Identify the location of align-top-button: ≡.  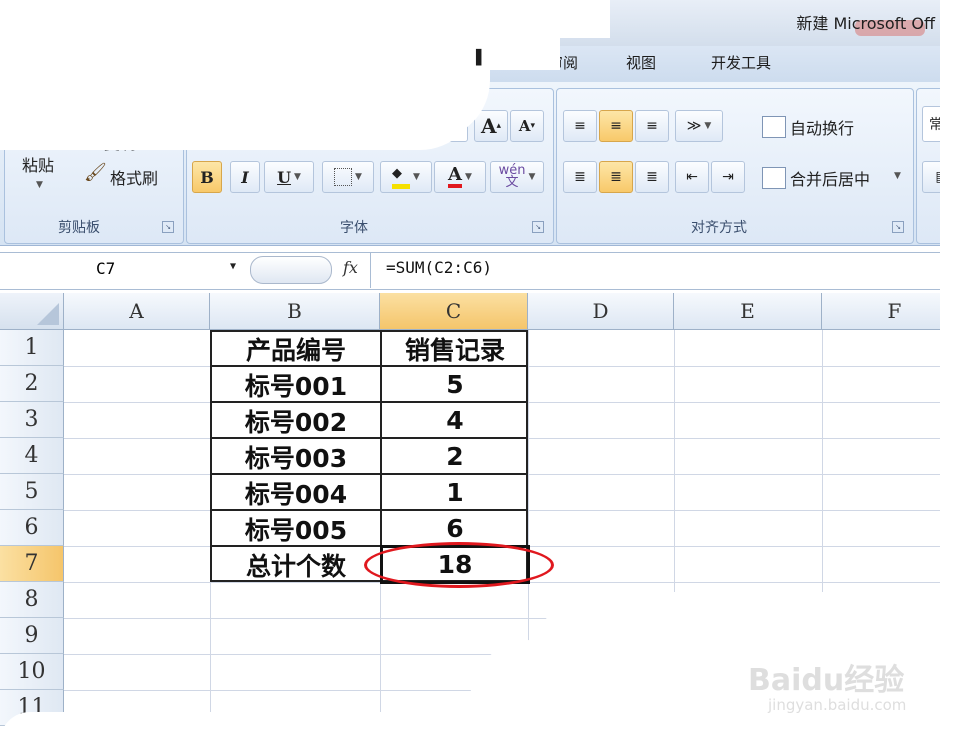
(580, 126).